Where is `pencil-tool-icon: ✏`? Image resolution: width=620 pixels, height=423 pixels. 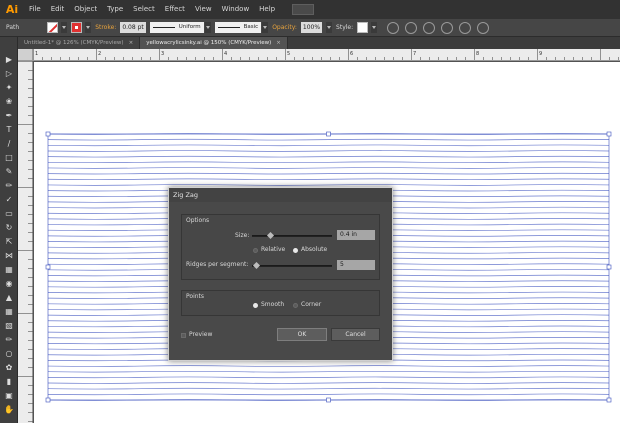
pencil-tool-icon: ✏ is located at coordinates (9, 186).